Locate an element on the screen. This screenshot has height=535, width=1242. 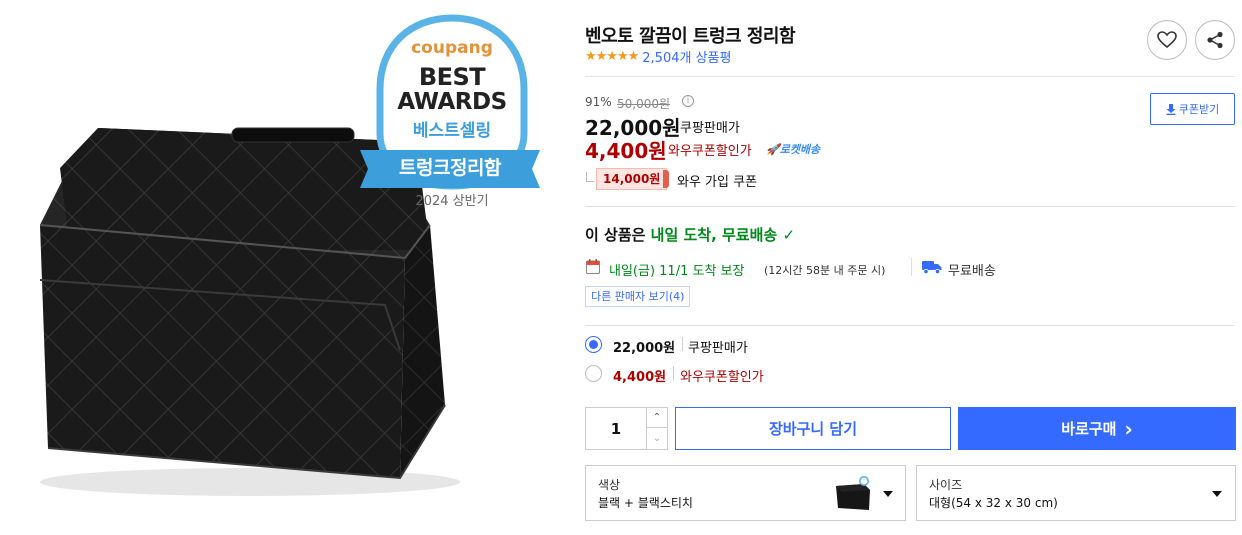
add-to-cart-button: 장바구니 담기 is located at coordinates (813, 428).